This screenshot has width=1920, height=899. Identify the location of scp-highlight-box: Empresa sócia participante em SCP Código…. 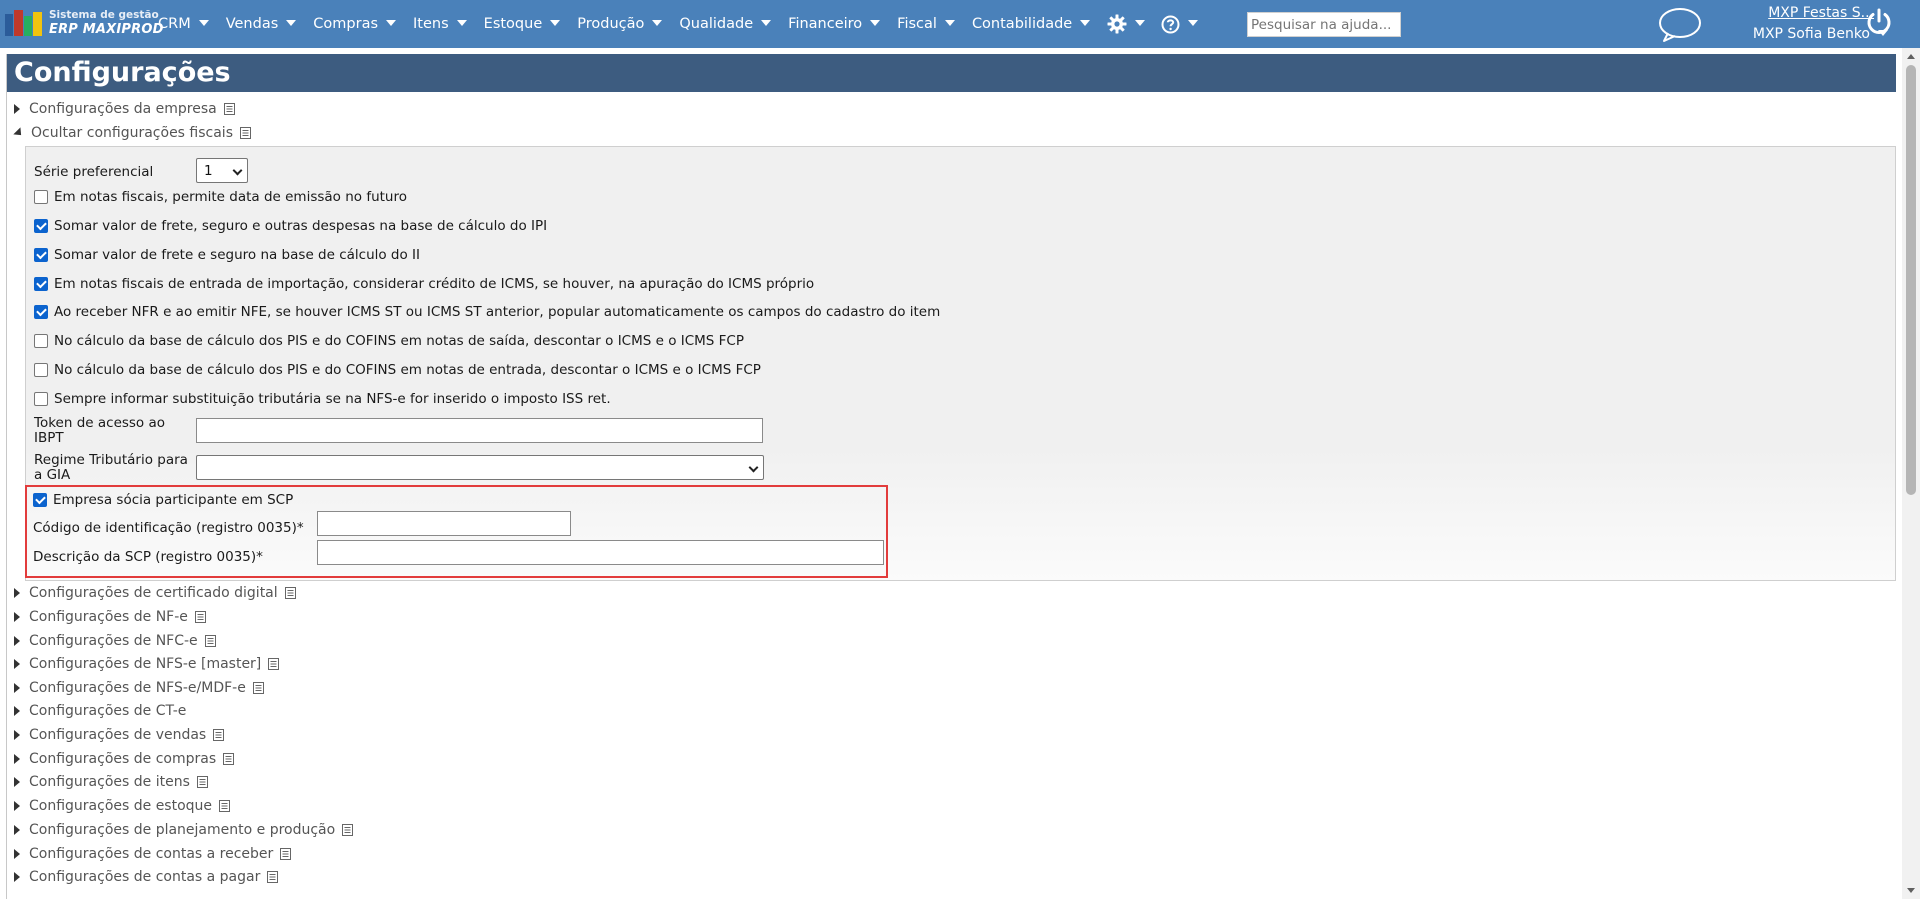
(456, 531).